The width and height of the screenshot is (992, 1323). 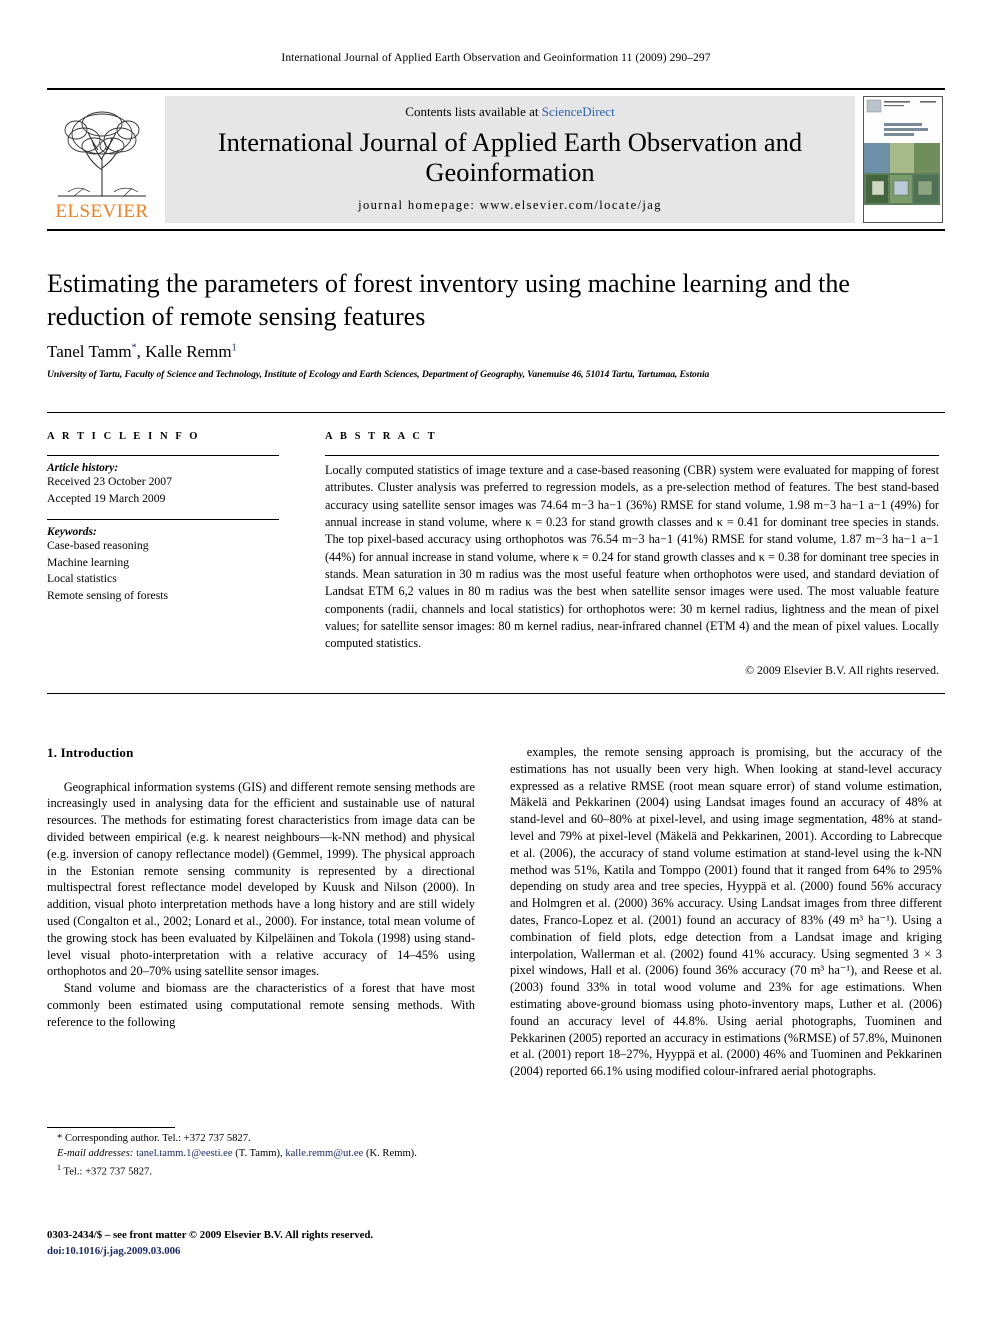 I want to click on keyword-item: Case-based reasoning, so click(x=98, y=546).